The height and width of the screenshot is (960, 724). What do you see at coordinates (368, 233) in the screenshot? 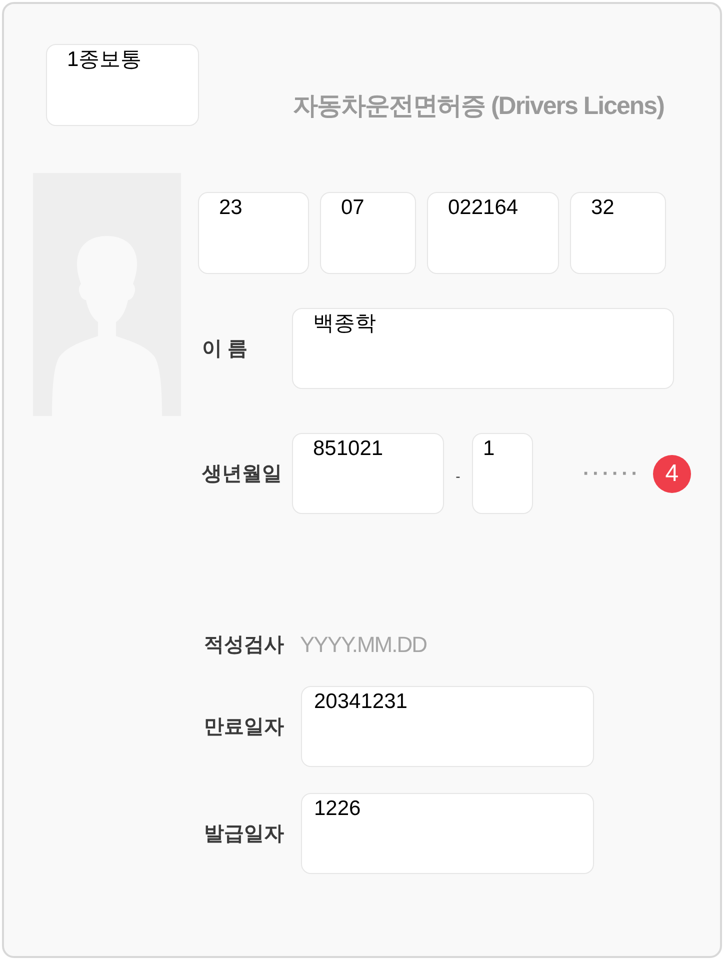
I see `input-field: 07` at bounding box center [368, 233].